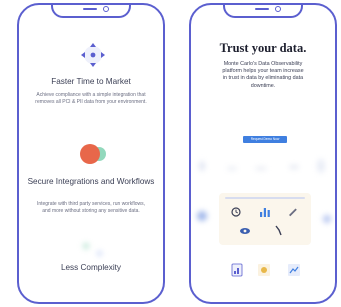  What do you see at coordinates (265, 219) in the screenshot?
I see `platform-illustration` at bounding box center [265, 219].